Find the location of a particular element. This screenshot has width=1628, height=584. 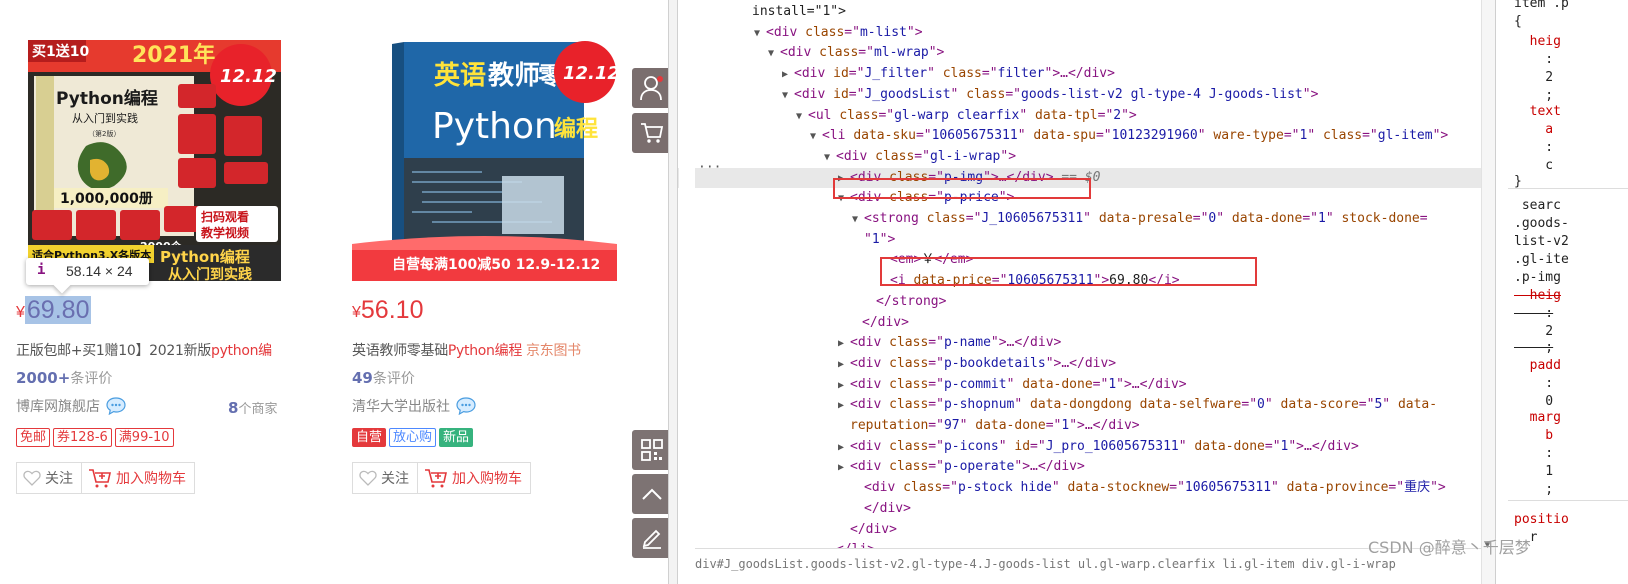

merchant-count: 8个商家 is located at coordinates (252, 407).